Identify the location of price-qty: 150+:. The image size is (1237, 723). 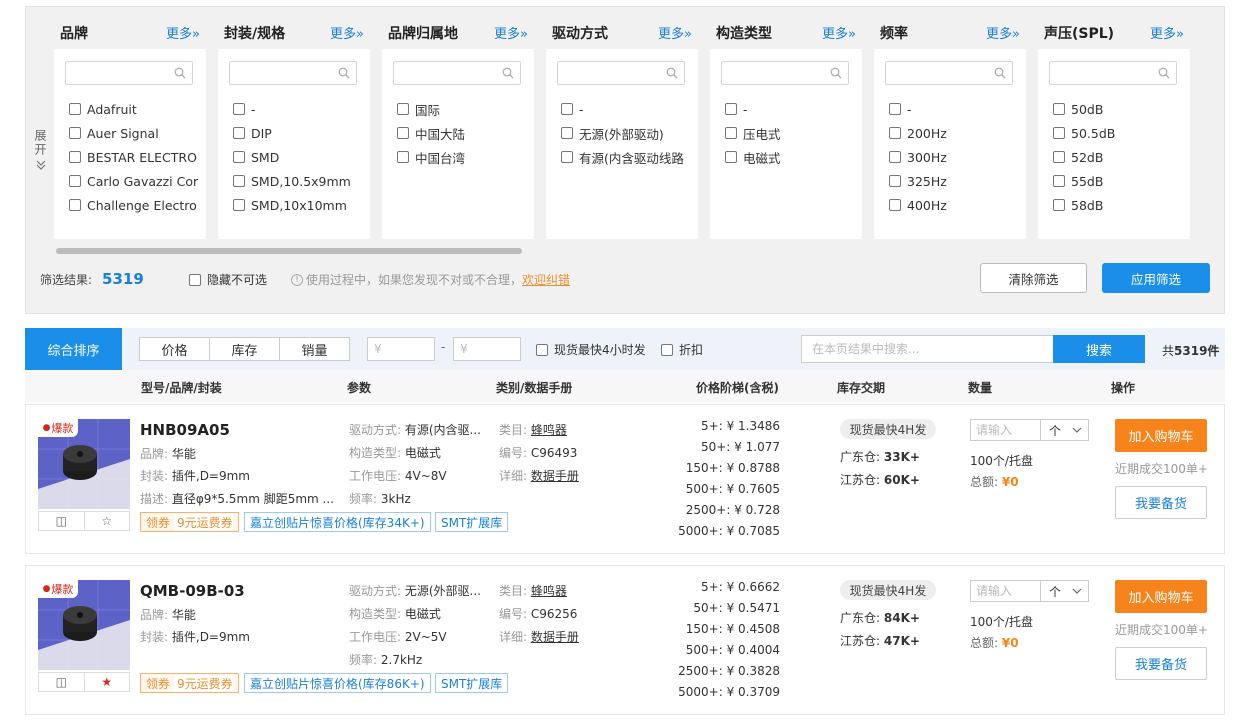
(704, 468).